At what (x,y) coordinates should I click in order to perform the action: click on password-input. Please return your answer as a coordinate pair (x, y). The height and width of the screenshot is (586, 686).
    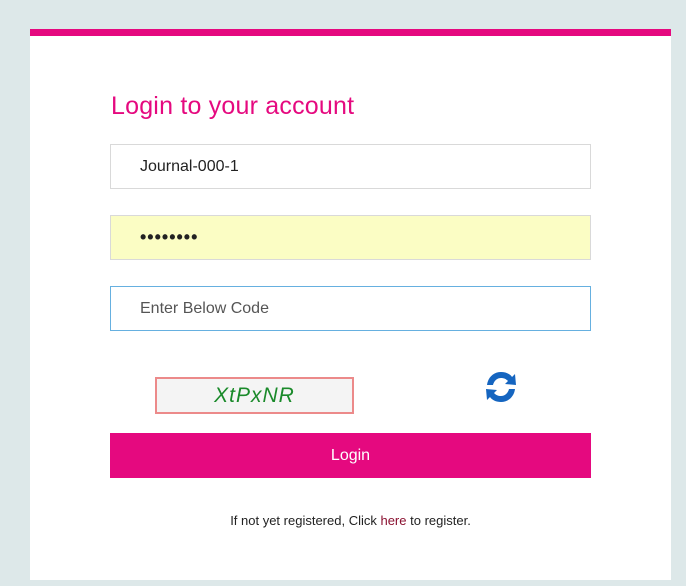
    Looking at the image, I should click on (350, 237).